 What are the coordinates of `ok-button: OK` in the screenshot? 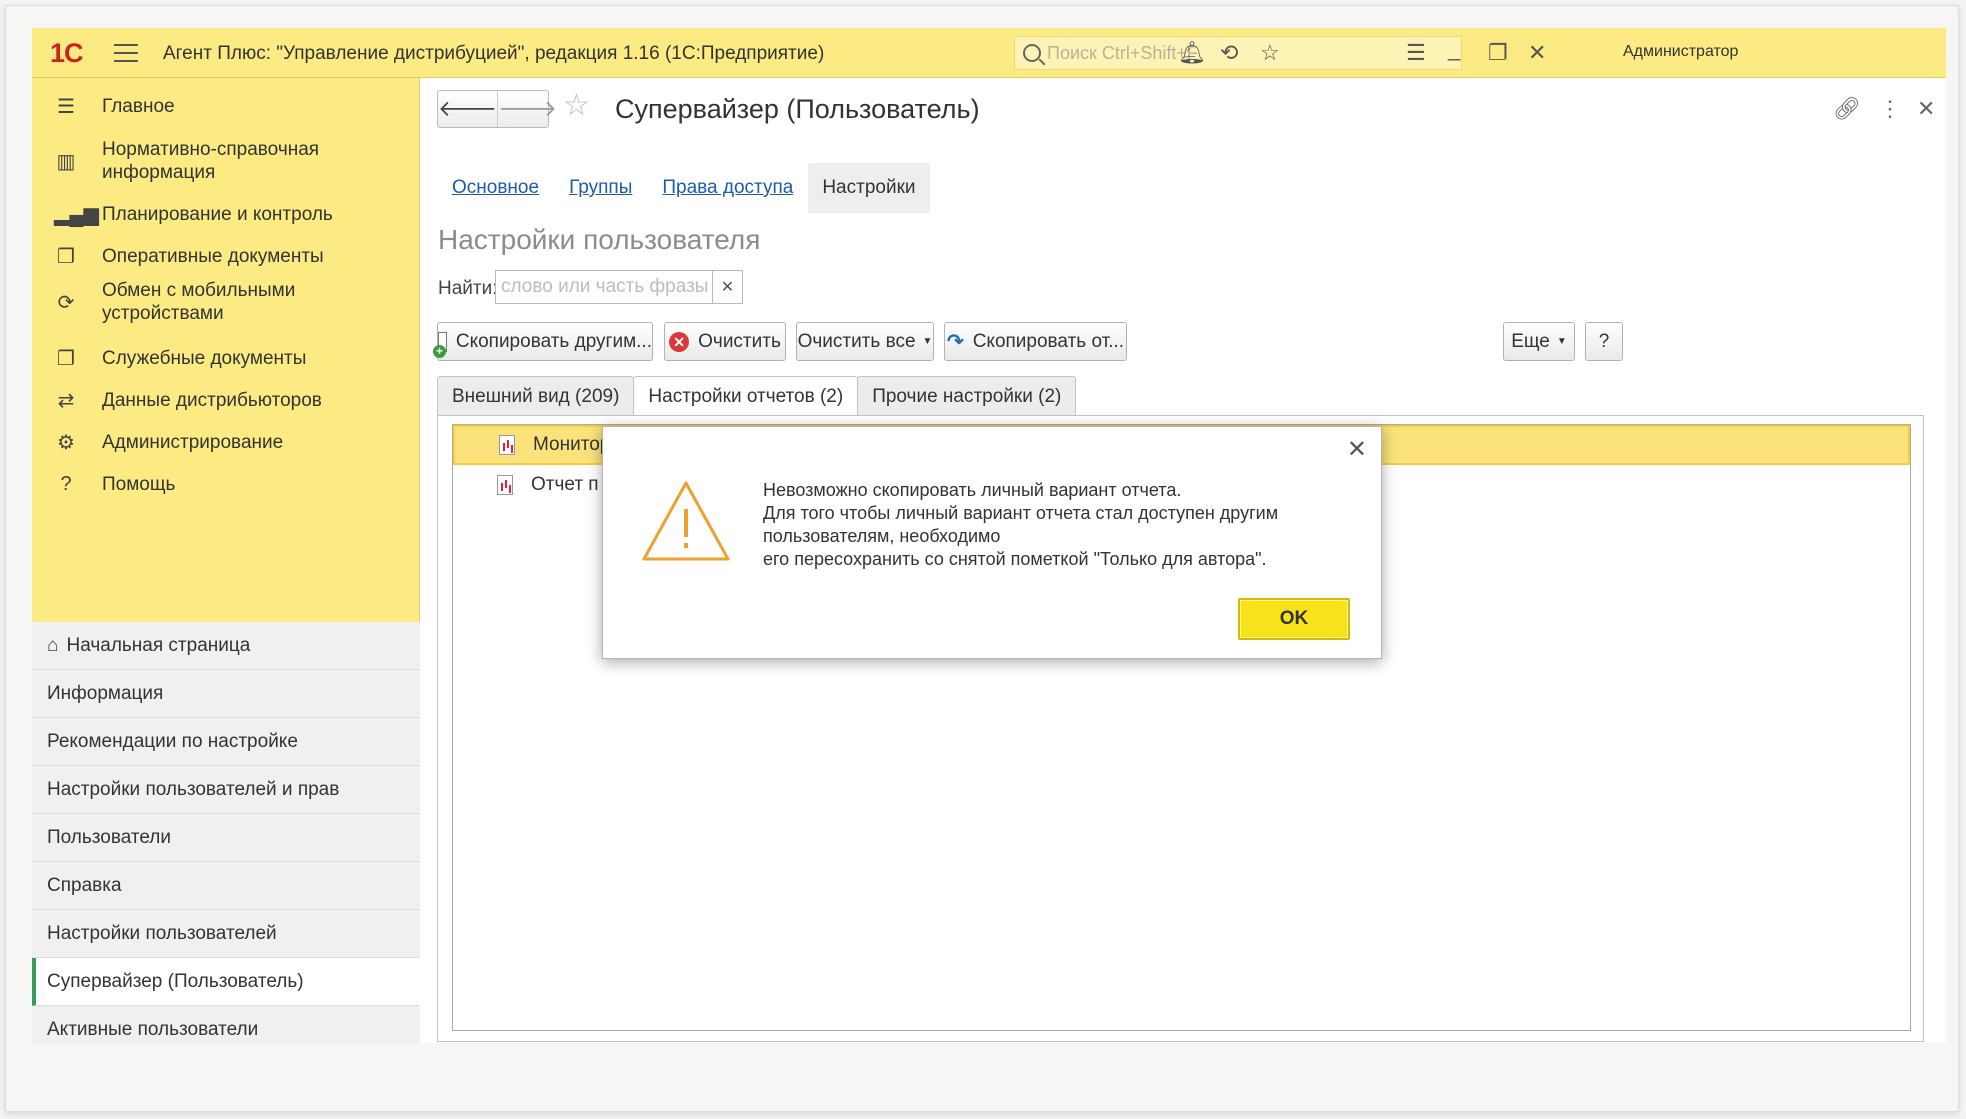 It's located at (1294, 619).